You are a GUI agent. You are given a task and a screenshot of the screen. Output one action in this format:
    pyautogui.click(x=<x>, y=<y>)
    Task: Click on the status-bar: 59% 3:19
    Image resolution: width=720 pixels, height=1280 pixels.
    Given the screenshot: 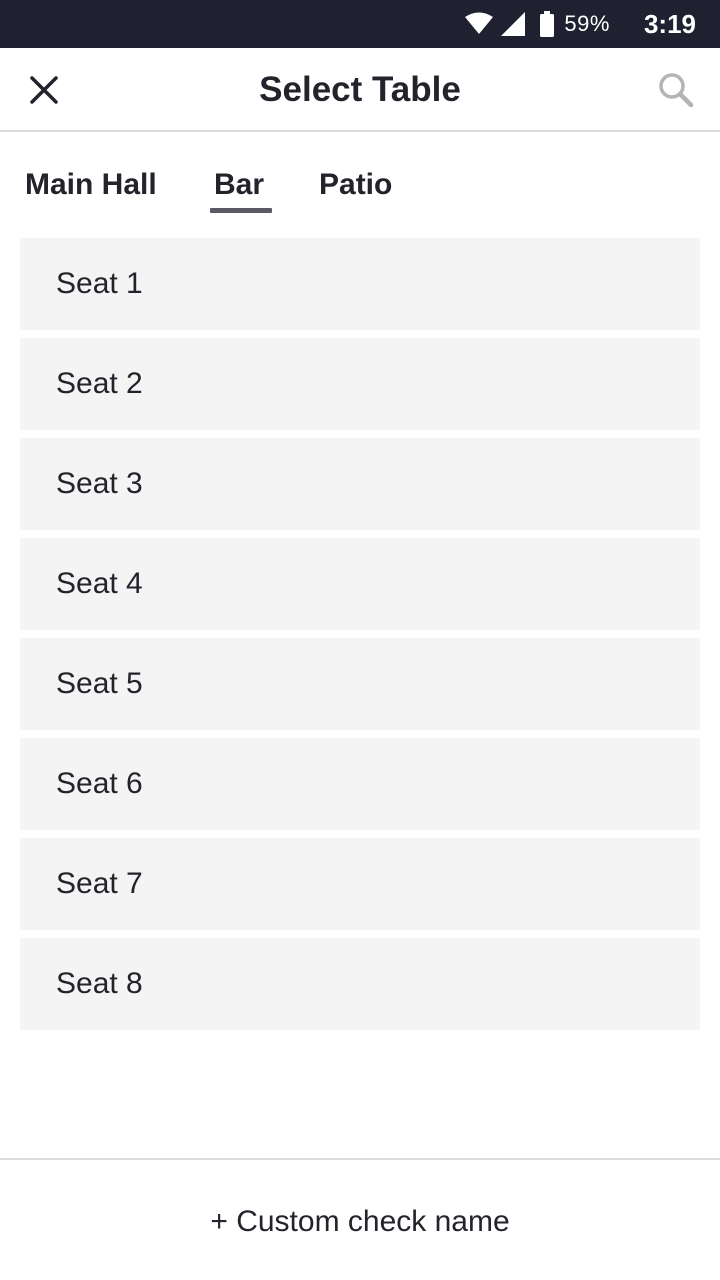 What is the action you would take?
    pyautogui.click(x=360, y=24)
    